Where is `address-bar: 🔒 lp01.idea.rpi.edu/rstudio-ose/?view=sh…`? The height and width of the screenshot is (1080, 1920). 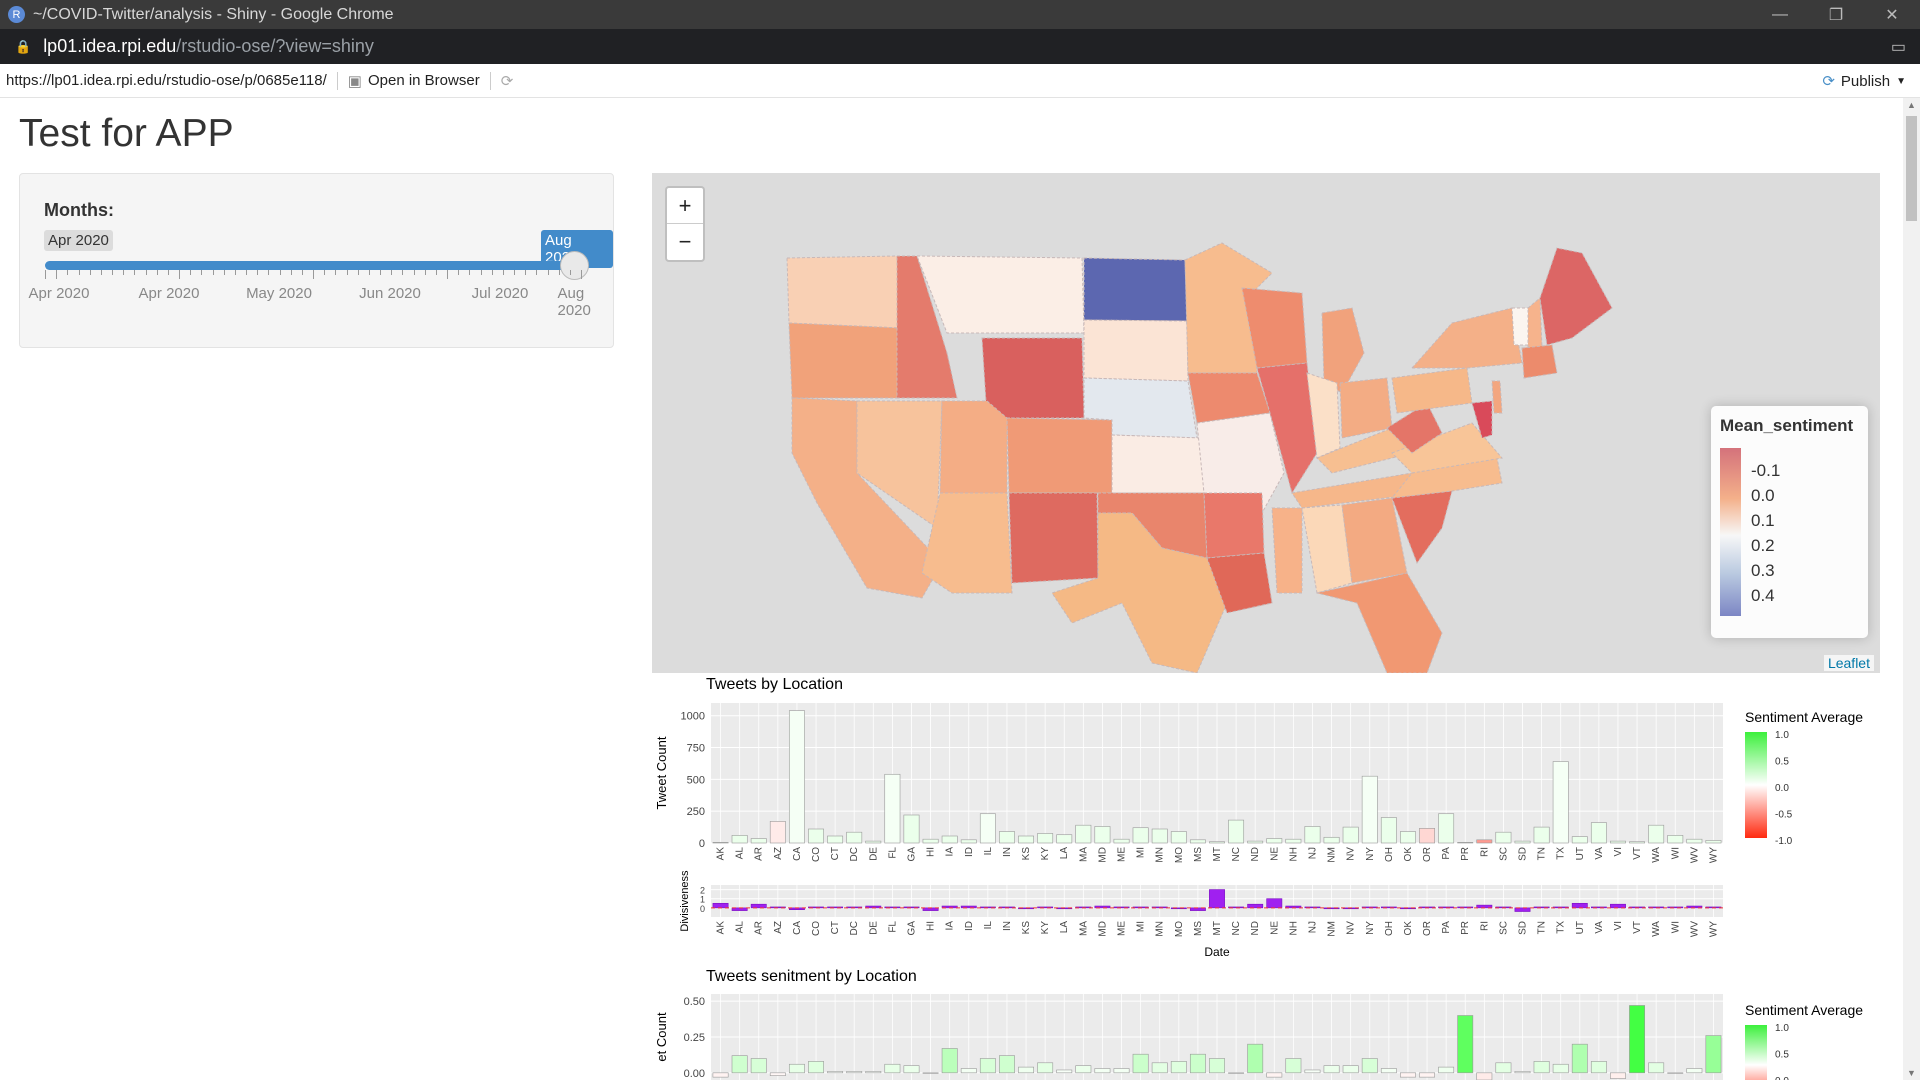
address-bar: 🔒 lp01.idea.rpi.edu/rstudio-ose/?view=sh… is located at coordinates (960, 46).